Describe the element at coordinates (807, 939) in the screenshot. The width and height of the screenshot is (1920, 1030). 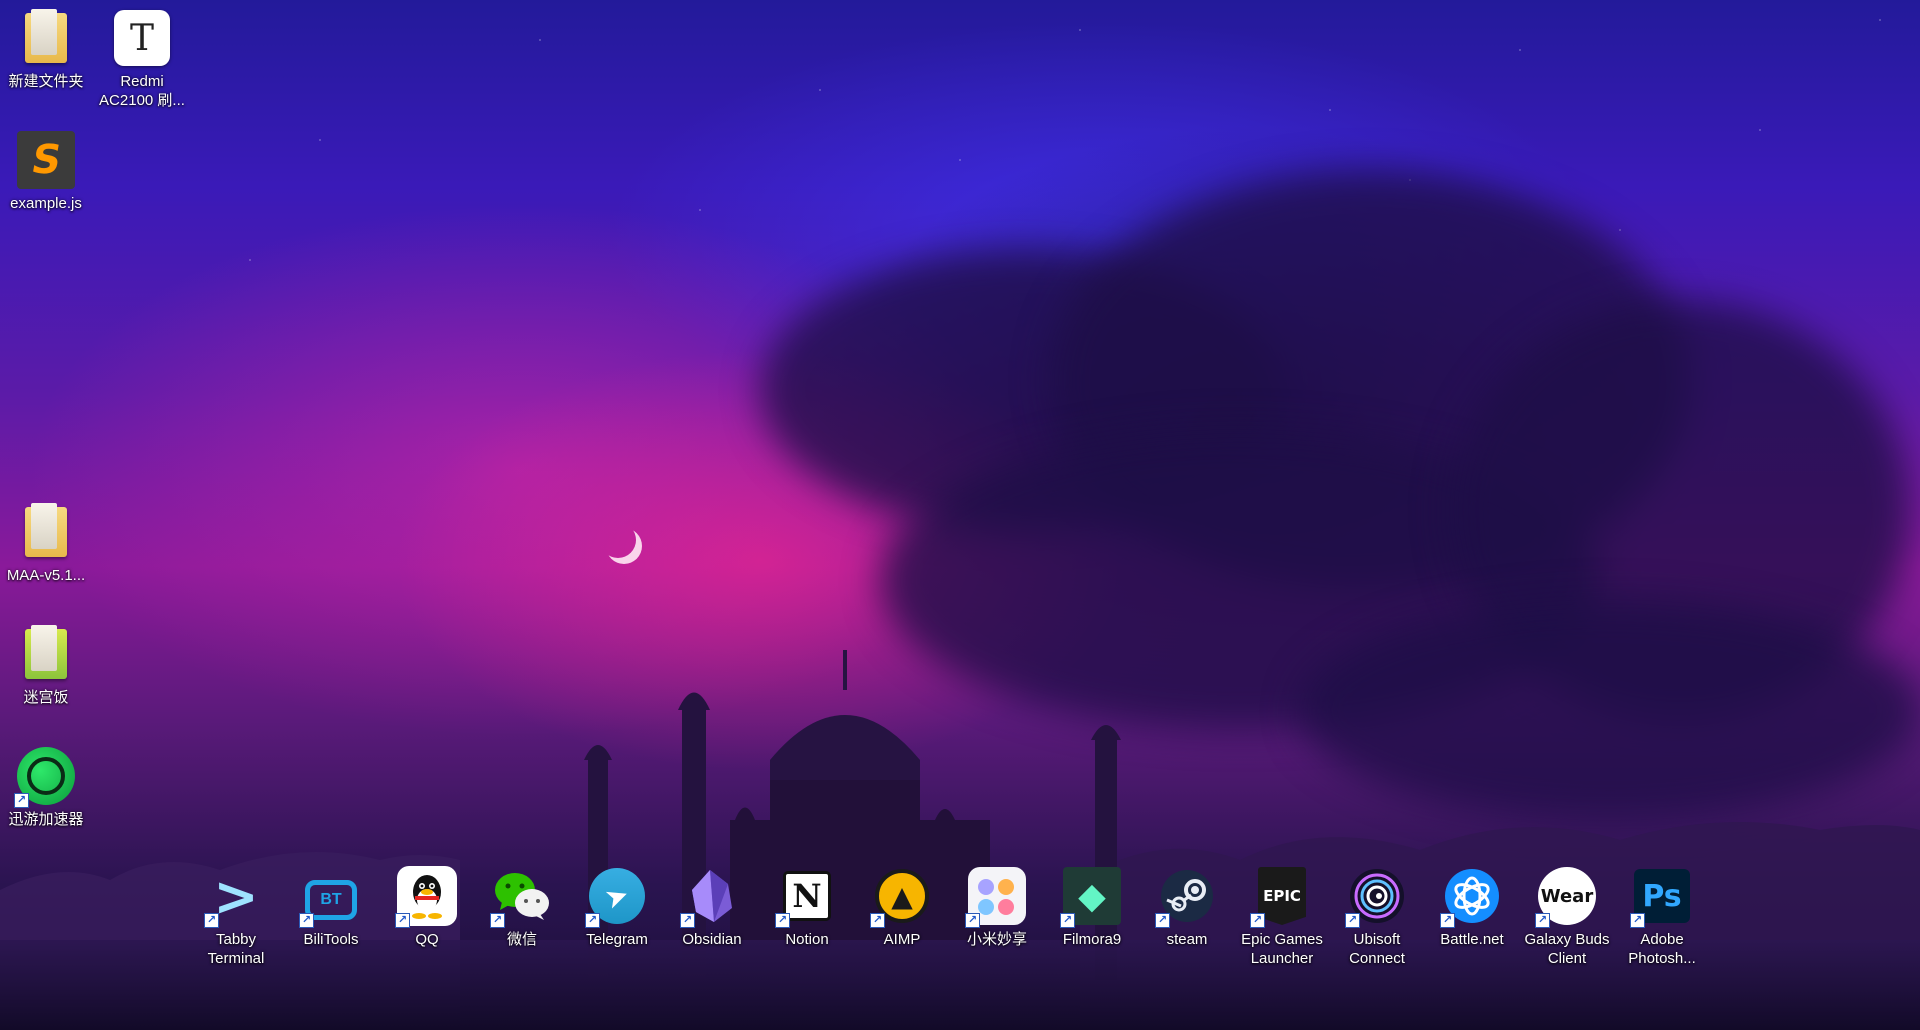
I see `icon-label: Notion` at that location.